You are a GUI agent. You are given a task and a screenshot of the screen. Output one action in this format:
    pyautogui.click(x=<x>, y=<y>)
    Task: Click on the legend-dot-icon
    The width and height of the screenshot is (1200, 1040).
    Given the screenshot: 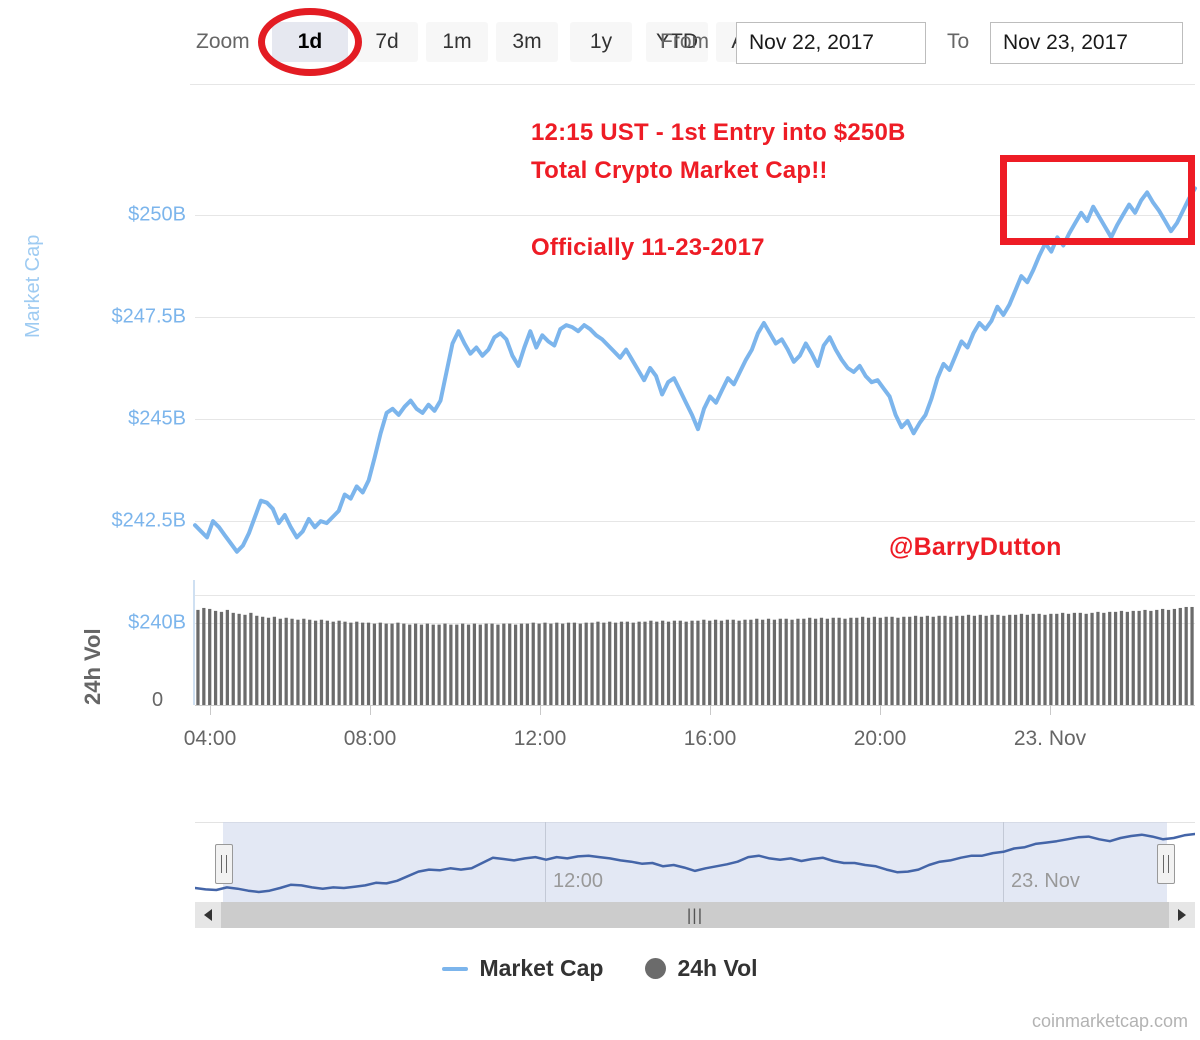 What is the action you would take?
    pyautogui.click(x=656, y=968)
    